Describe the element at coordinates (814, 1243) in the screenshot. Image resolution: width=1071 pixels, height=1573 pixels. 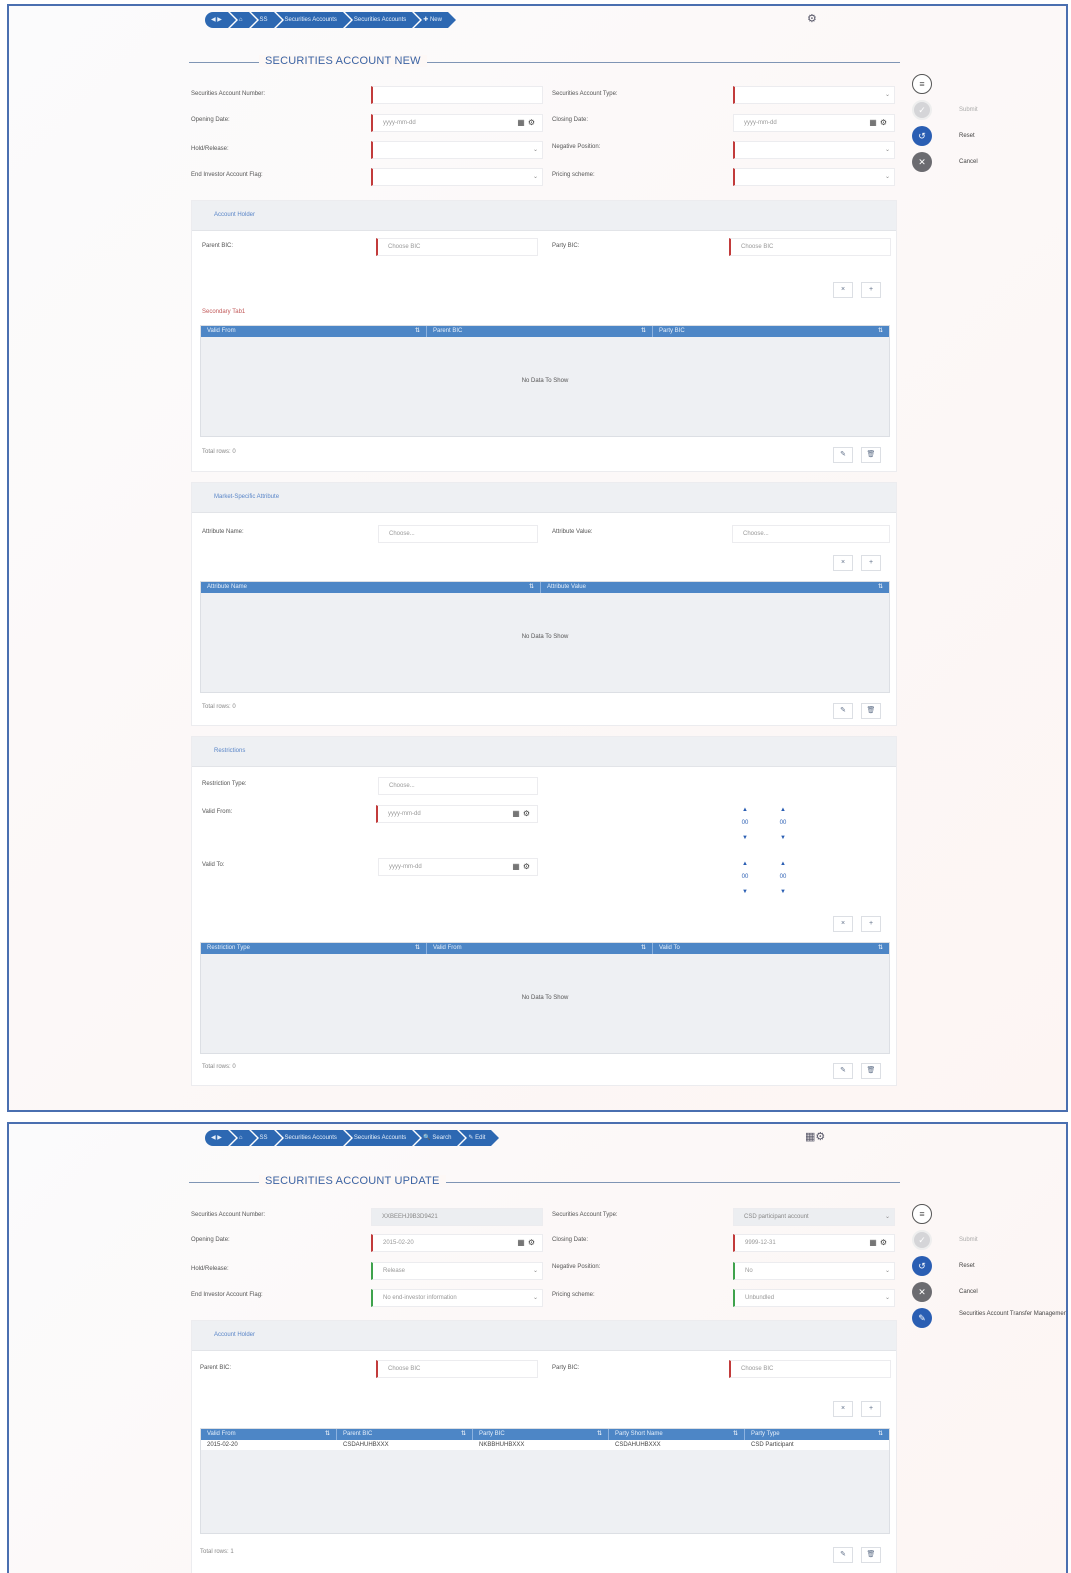
I see `closing-date-input: 9999-12-31 ▦⚙` at that location.